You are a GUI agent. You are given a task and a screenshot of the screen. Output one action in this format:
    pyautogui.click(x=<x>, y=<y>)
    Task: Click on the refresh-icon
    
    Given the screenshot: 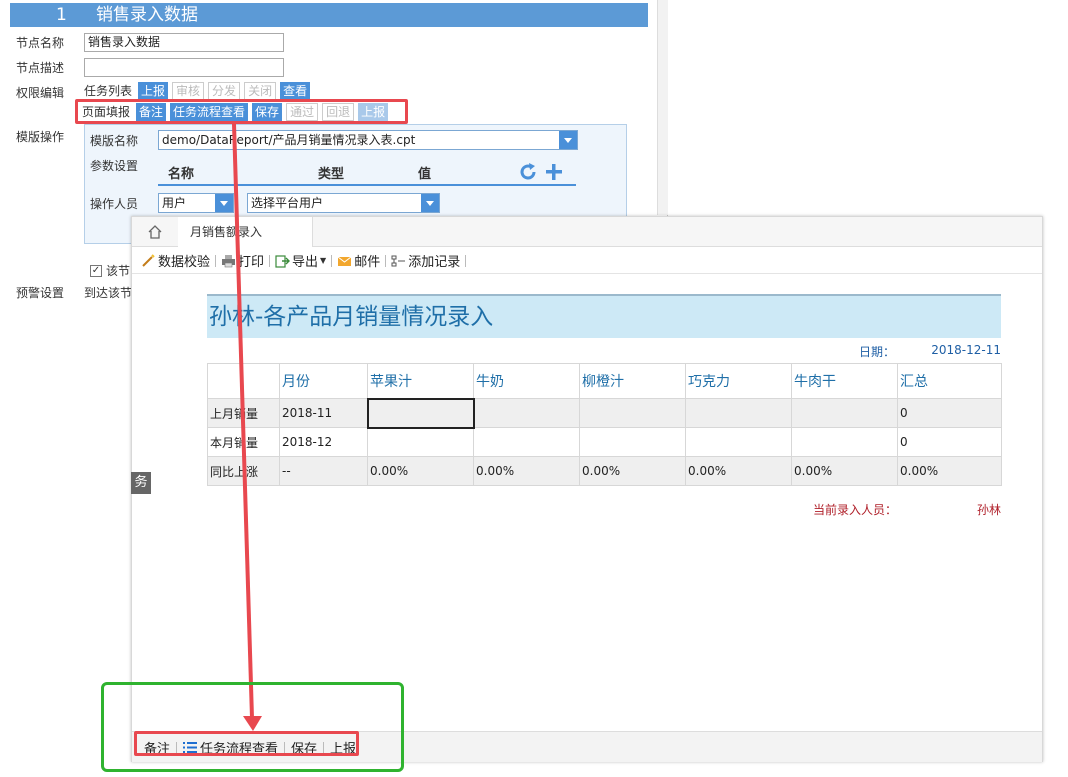 What is the action you would take?
    pyautogui.click(x=528, y=172)
    